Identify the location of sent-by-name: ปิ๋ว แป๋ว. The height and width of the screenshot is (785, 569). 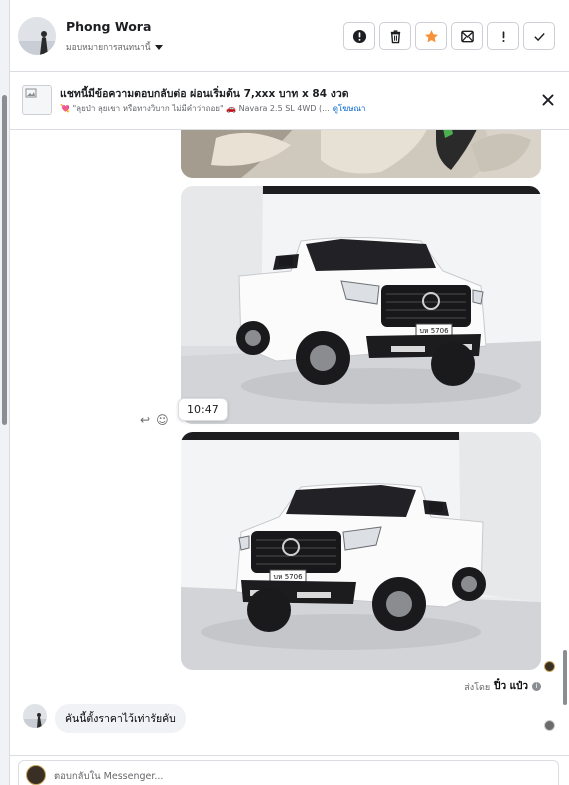
(511, 686).